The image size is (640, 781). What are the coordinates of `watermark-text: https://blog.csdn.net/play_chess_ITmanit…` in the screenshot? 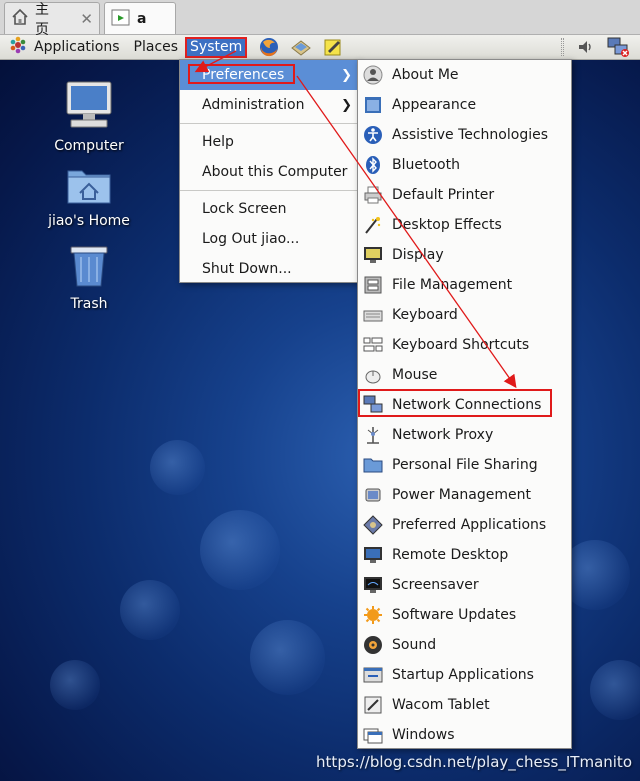 It's located at (474, 762).